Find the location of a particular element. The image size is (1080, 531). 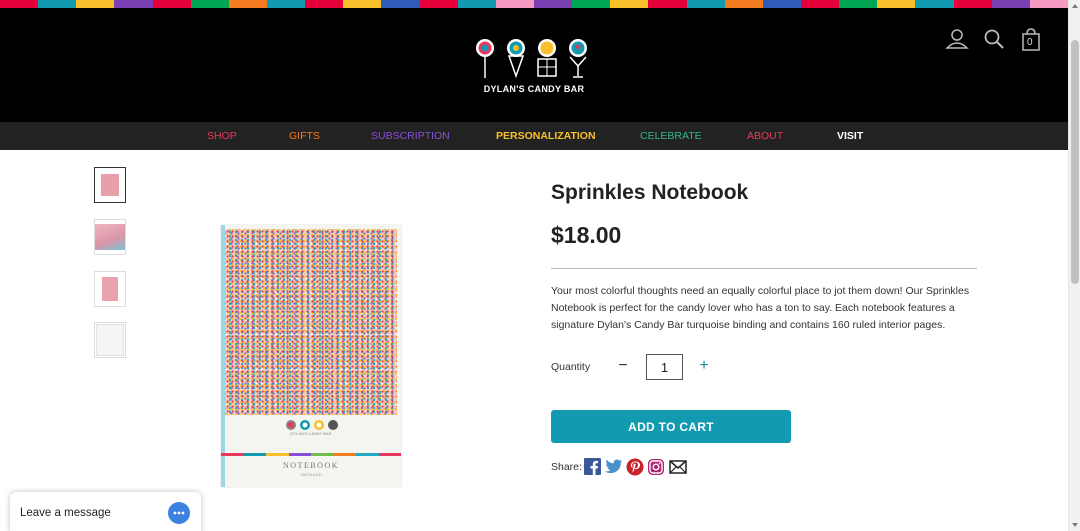

cart-count: 0 is located at coordinates (1030, 42).